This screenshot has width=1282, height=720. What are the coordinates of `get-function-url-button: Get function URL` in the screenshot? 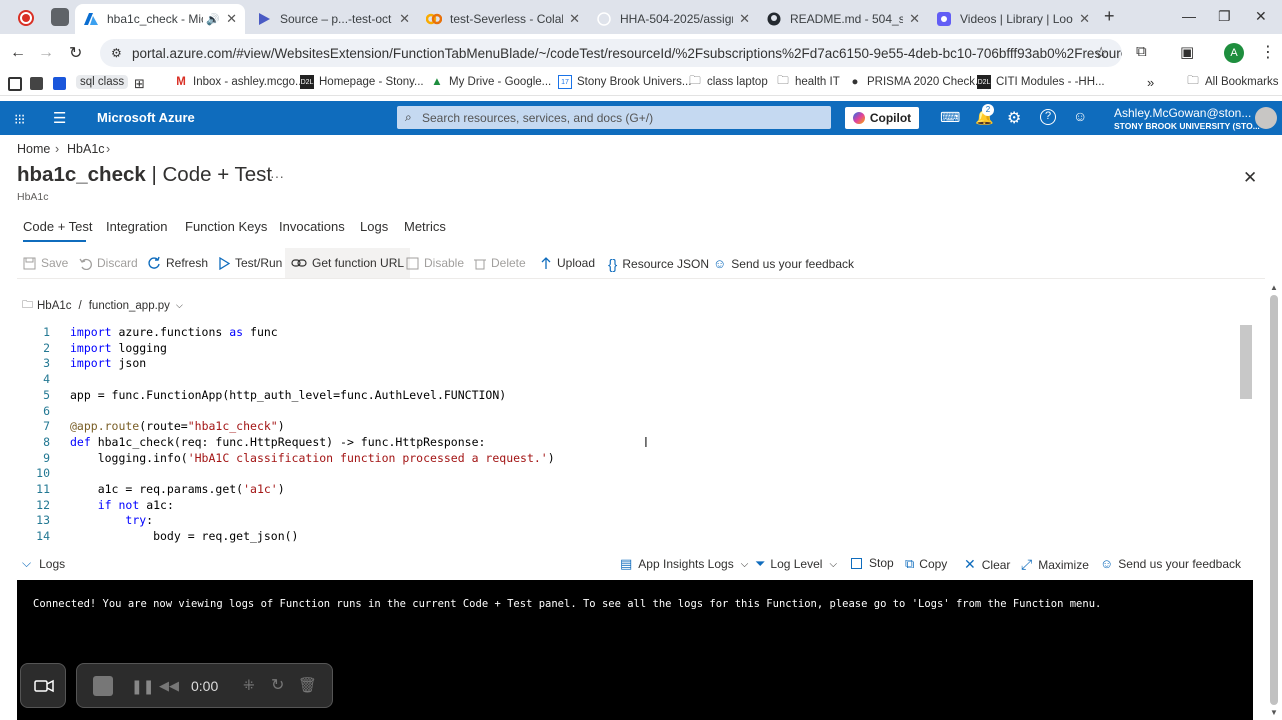 It's located at (348, 263).